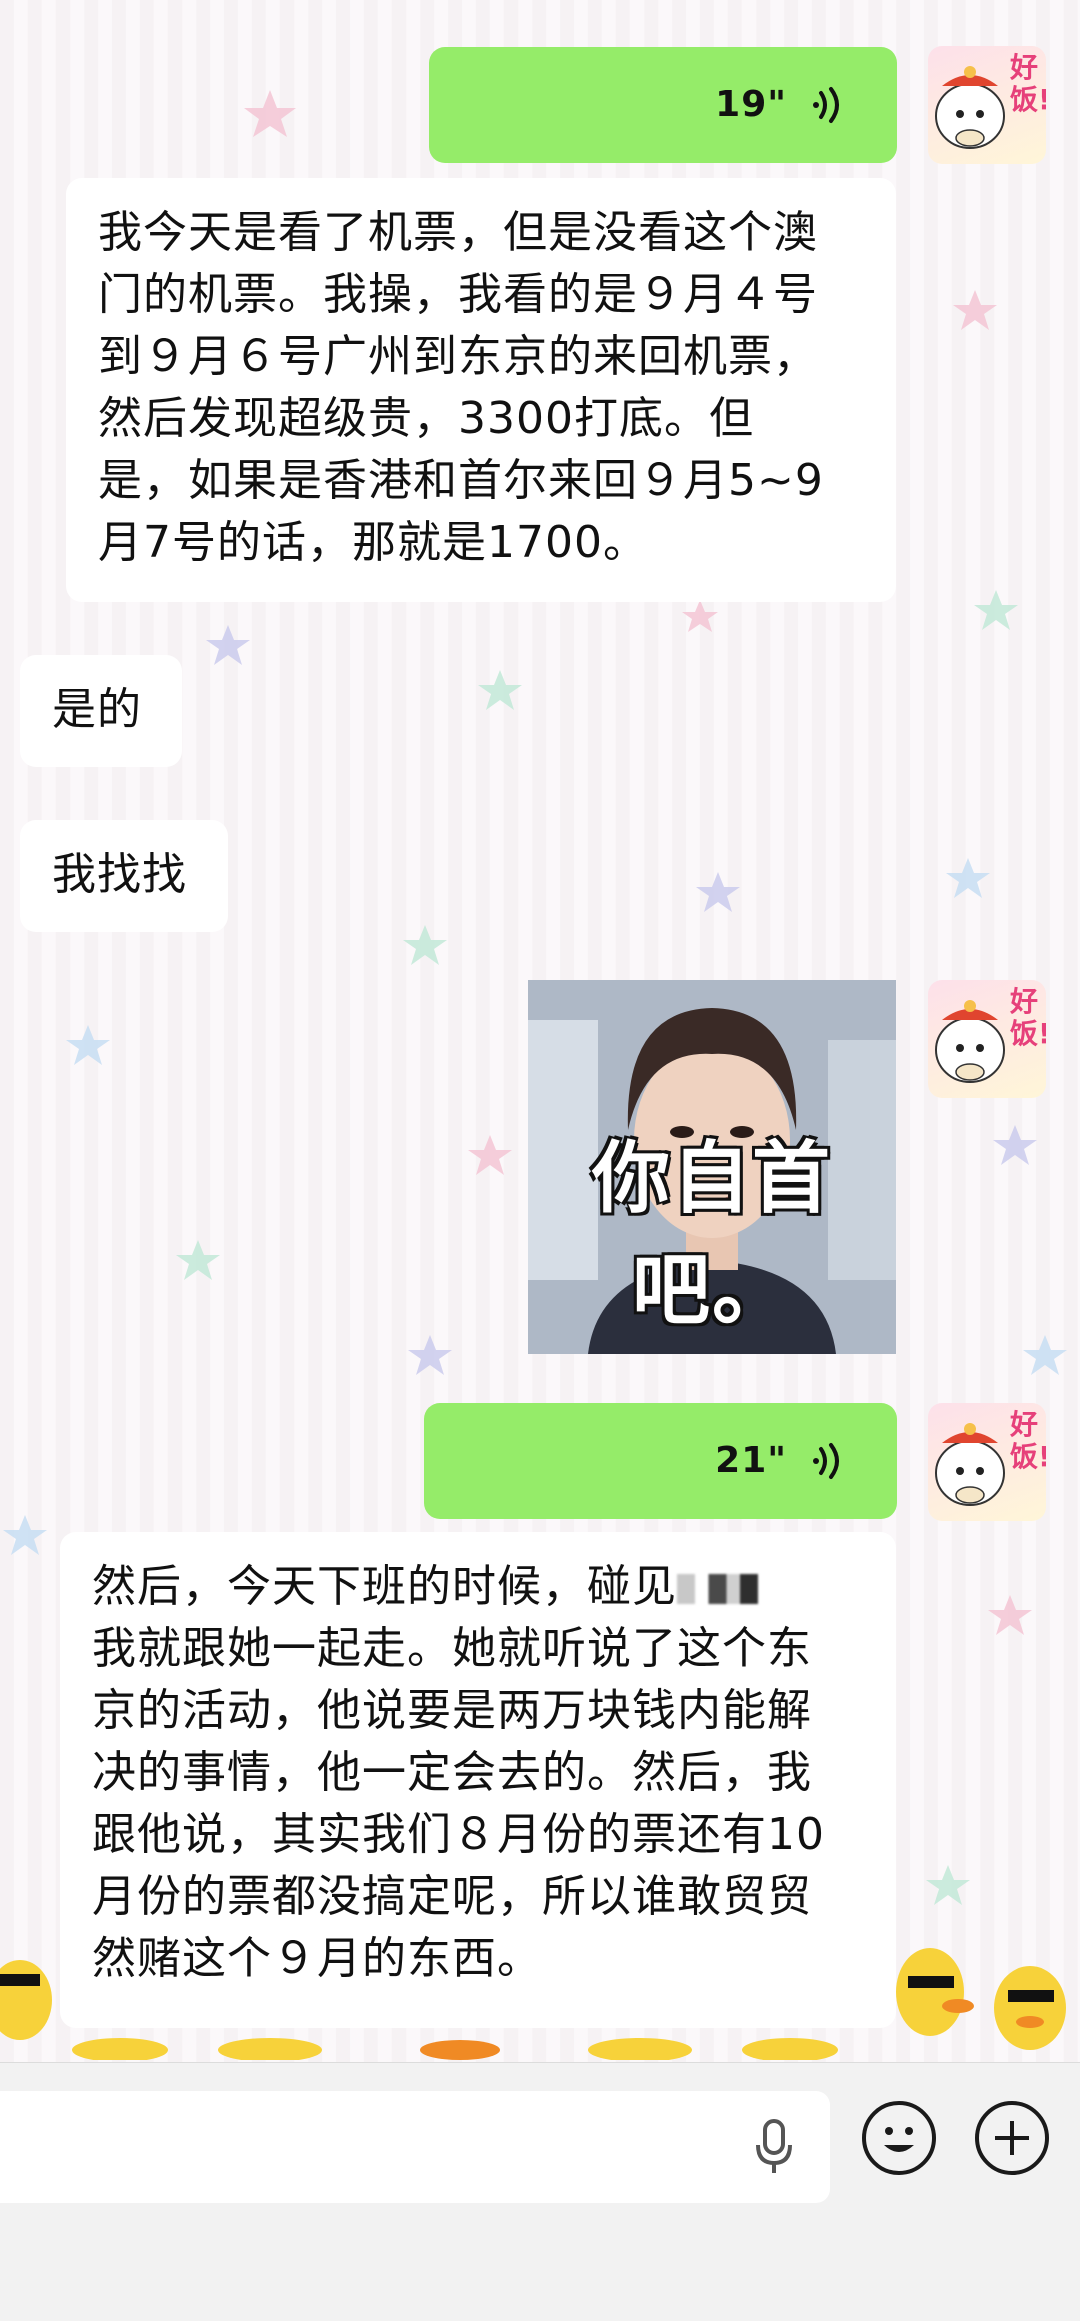  I want to click on message-line-start: 然后，今天下班的时候，碰见, so click(384, 1586).